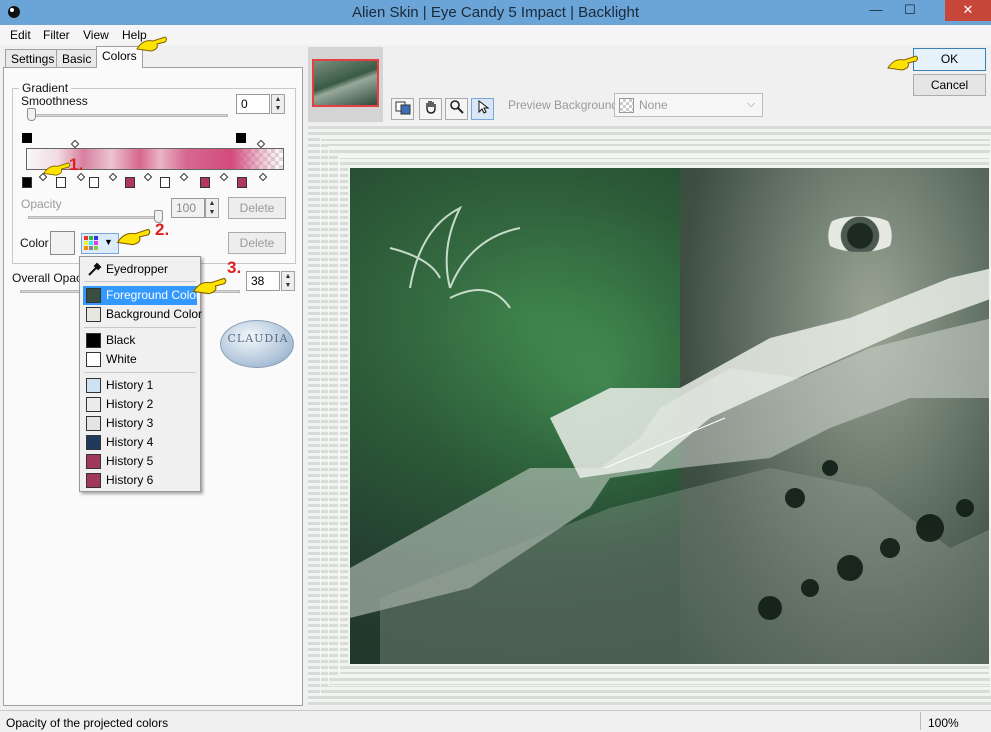  I want to click on menu-item-history-3: History 3, so click(140, 423).